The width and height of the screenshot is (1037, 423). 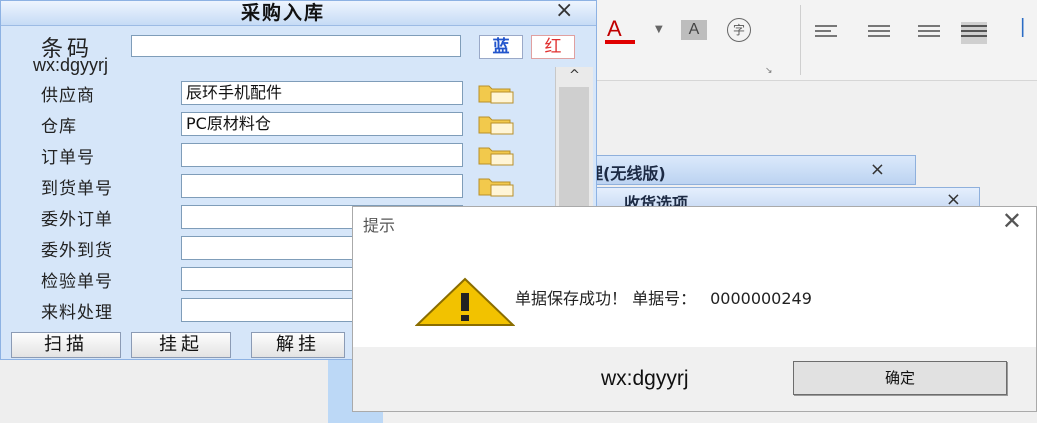 I want to click on inspection-number-label: 检验单号, so click(x=77, y=282).